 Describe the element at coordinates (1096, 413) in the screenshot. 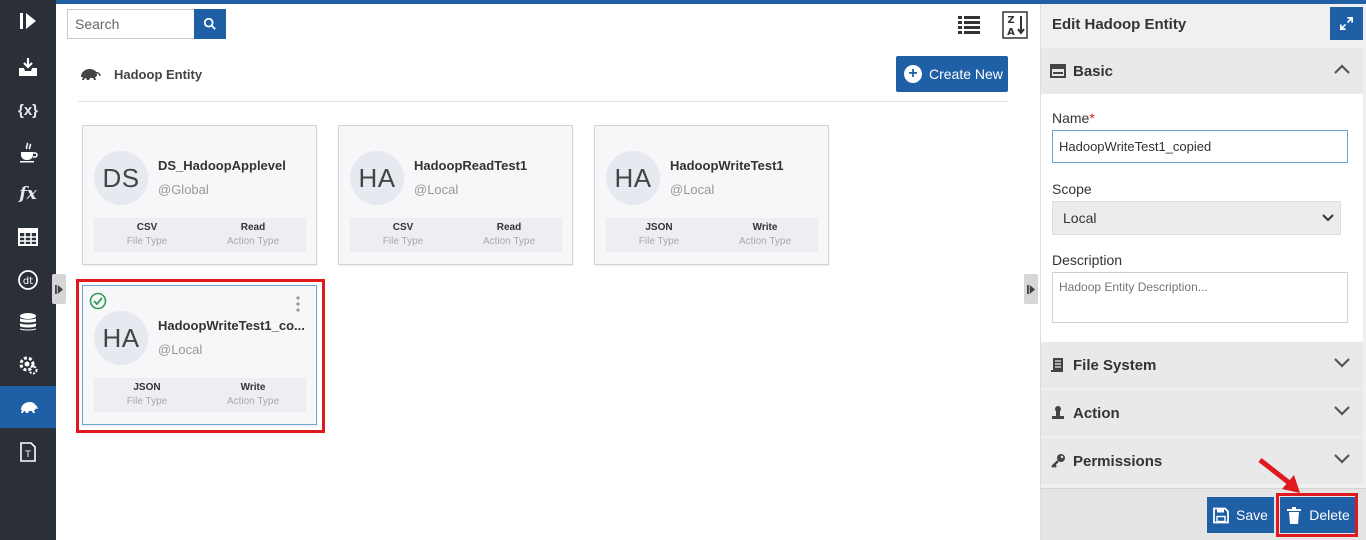

I see `section-action-label: Action` at that location.